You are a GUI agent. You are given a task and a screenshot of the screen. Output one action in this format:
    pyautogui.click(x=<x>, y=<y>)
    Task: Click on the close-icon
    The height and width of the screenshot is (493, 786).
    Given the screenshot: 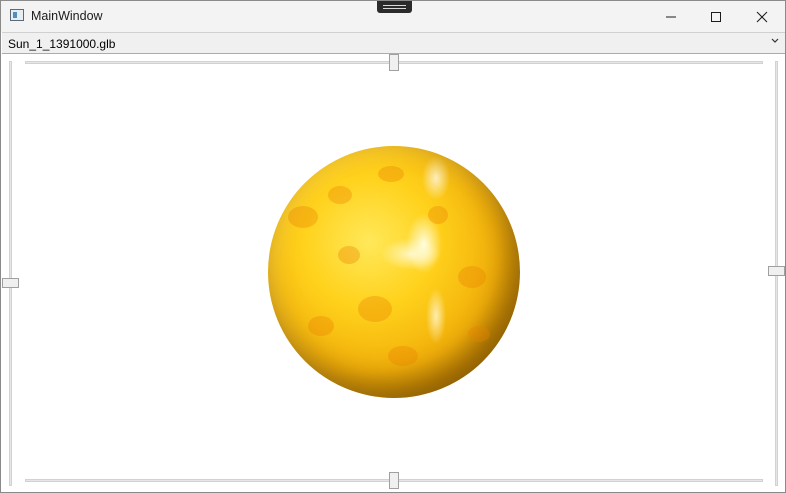 What is the action you would take?
    pyautogui.click(x=762, y=16)
    